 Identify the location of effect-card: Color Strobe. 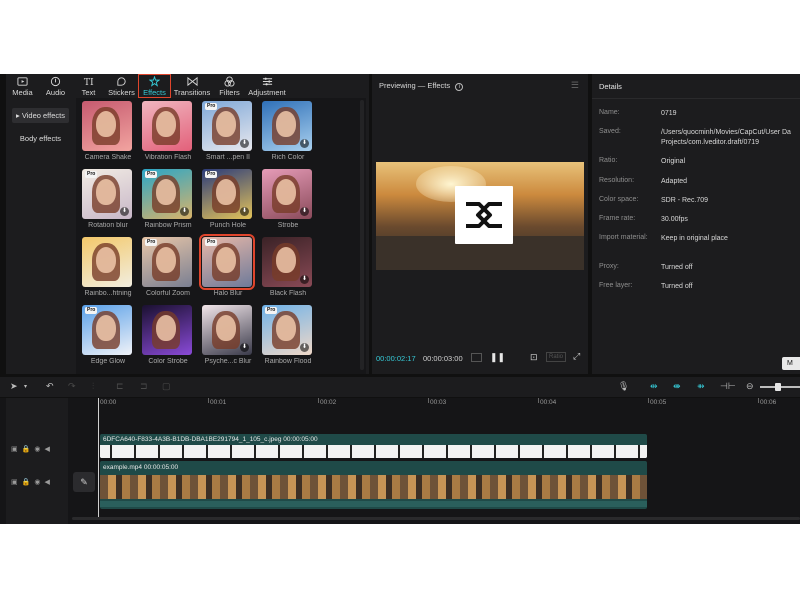
(168, 335).